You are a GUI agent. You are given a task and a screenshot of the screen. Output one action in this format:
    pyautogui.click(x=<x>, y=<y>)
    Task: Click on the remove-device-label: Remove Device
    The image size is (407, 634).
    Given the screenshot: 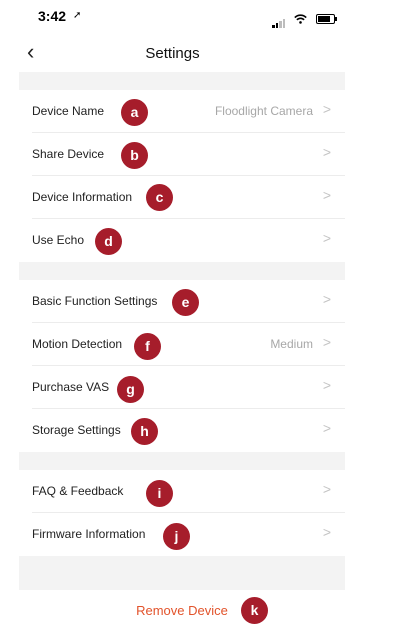 What is the action you would take?
    pyautogui.click(x=182, y=610)
    